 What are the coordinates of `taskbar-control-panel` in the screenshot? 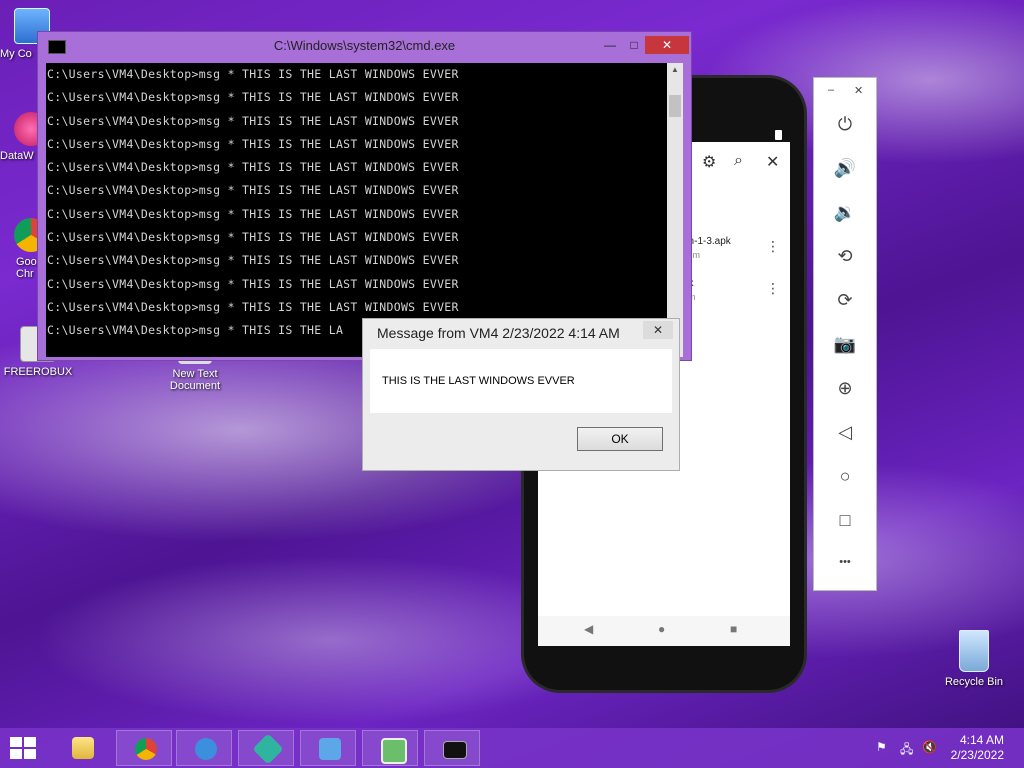 It's located at (328, 748).